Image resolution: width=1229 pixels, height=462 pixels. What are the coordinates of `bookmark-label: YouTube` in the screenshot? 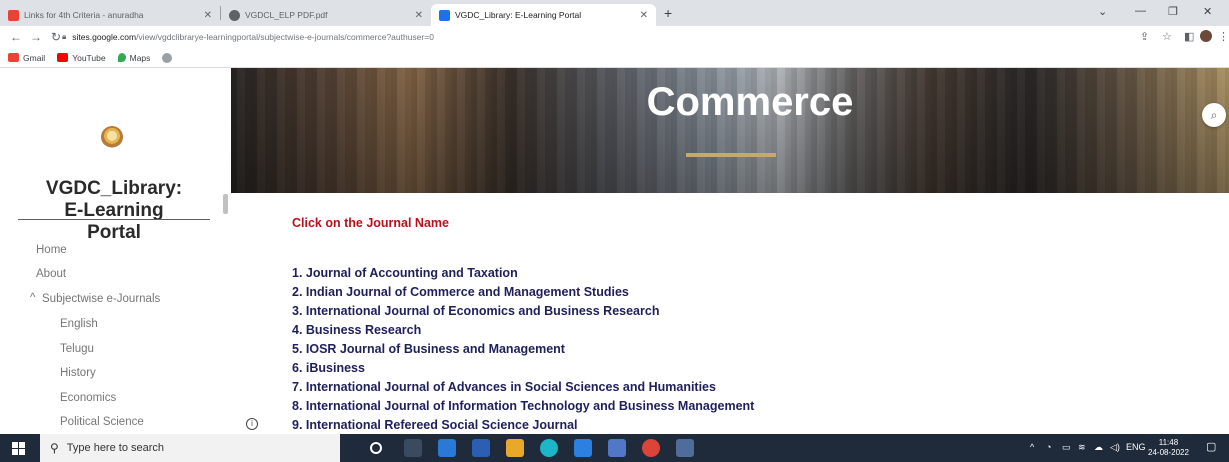 It's located at (89, 57).